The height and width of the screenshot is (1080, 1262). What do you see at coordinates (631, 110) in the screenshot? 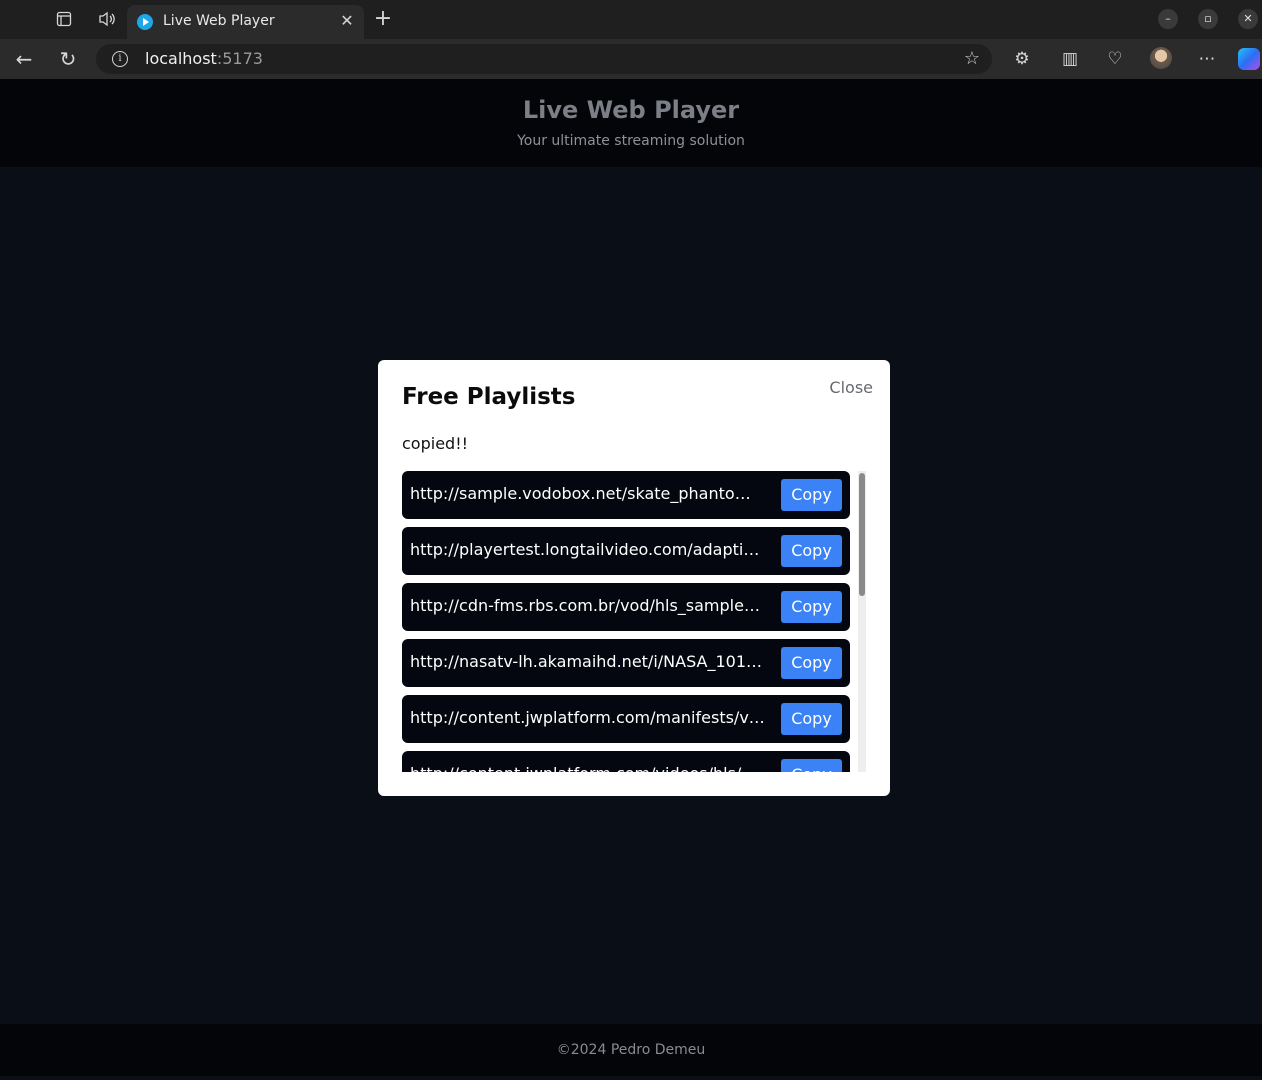
I see `site-title: Live Web Player` at bounding box center [631, 110].